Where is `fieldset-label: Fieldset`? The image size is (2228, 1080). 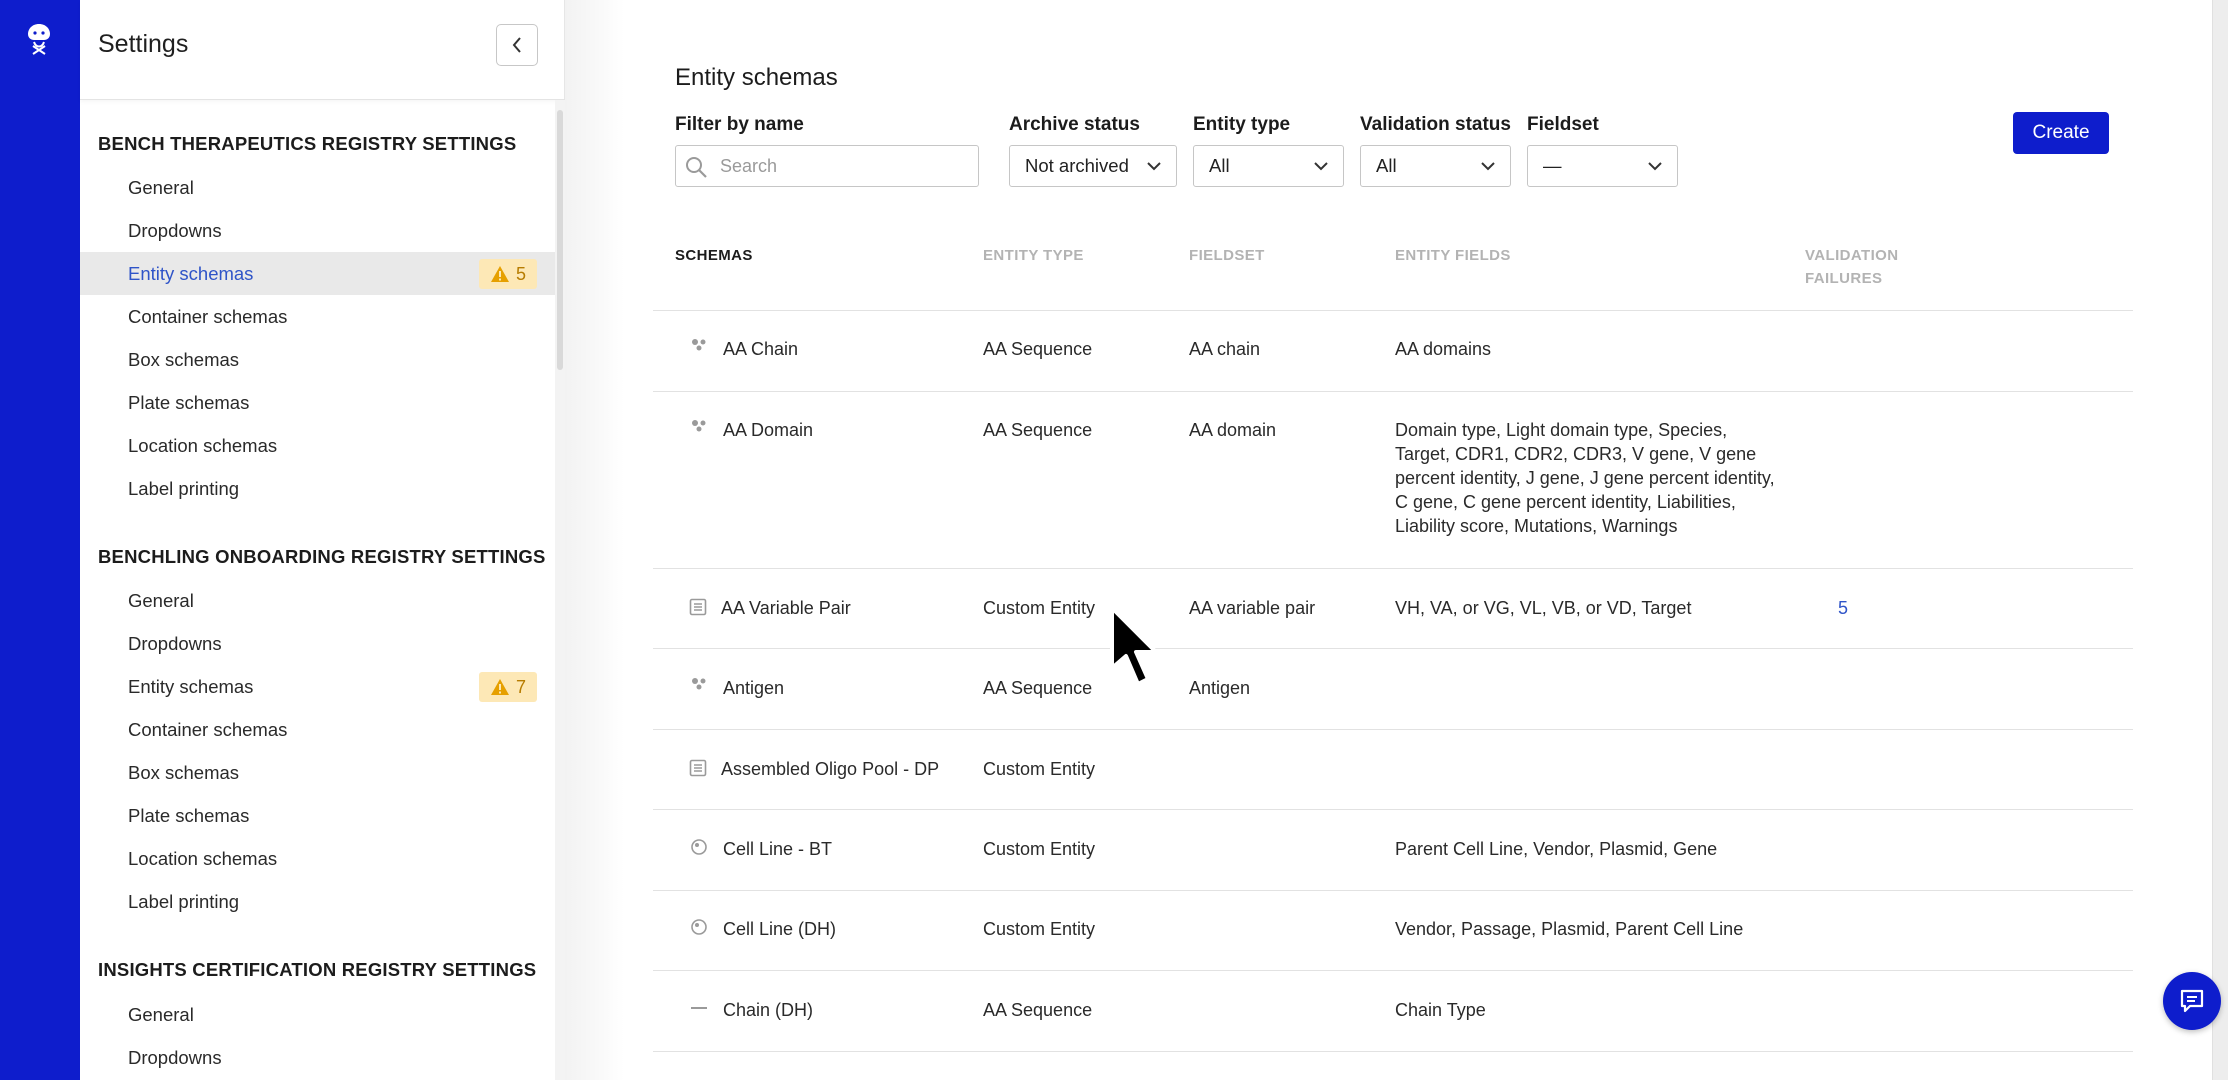
fieldset-label: Fieldset is located at coordinates (1563, 124).